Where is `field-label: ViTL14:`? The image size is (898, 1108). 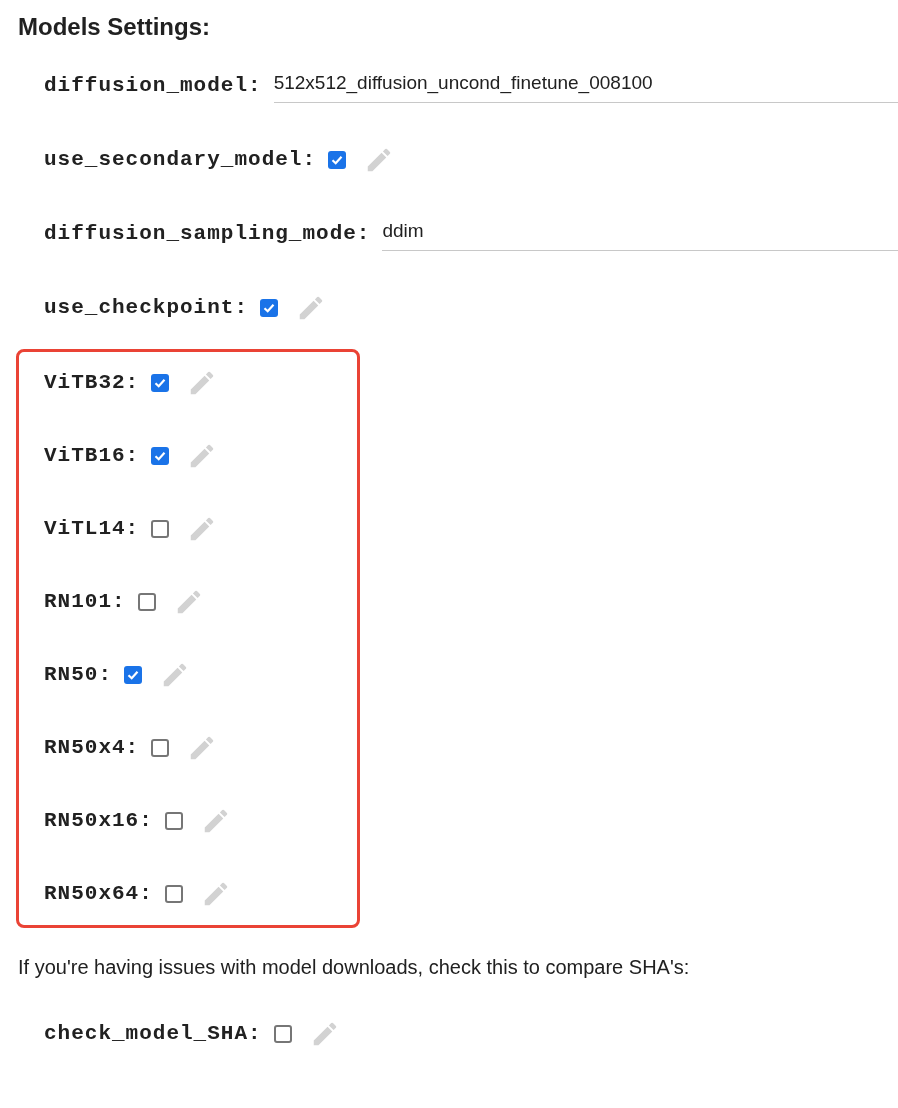
field-label: ViTL14: is located at coordinates (92, 529).